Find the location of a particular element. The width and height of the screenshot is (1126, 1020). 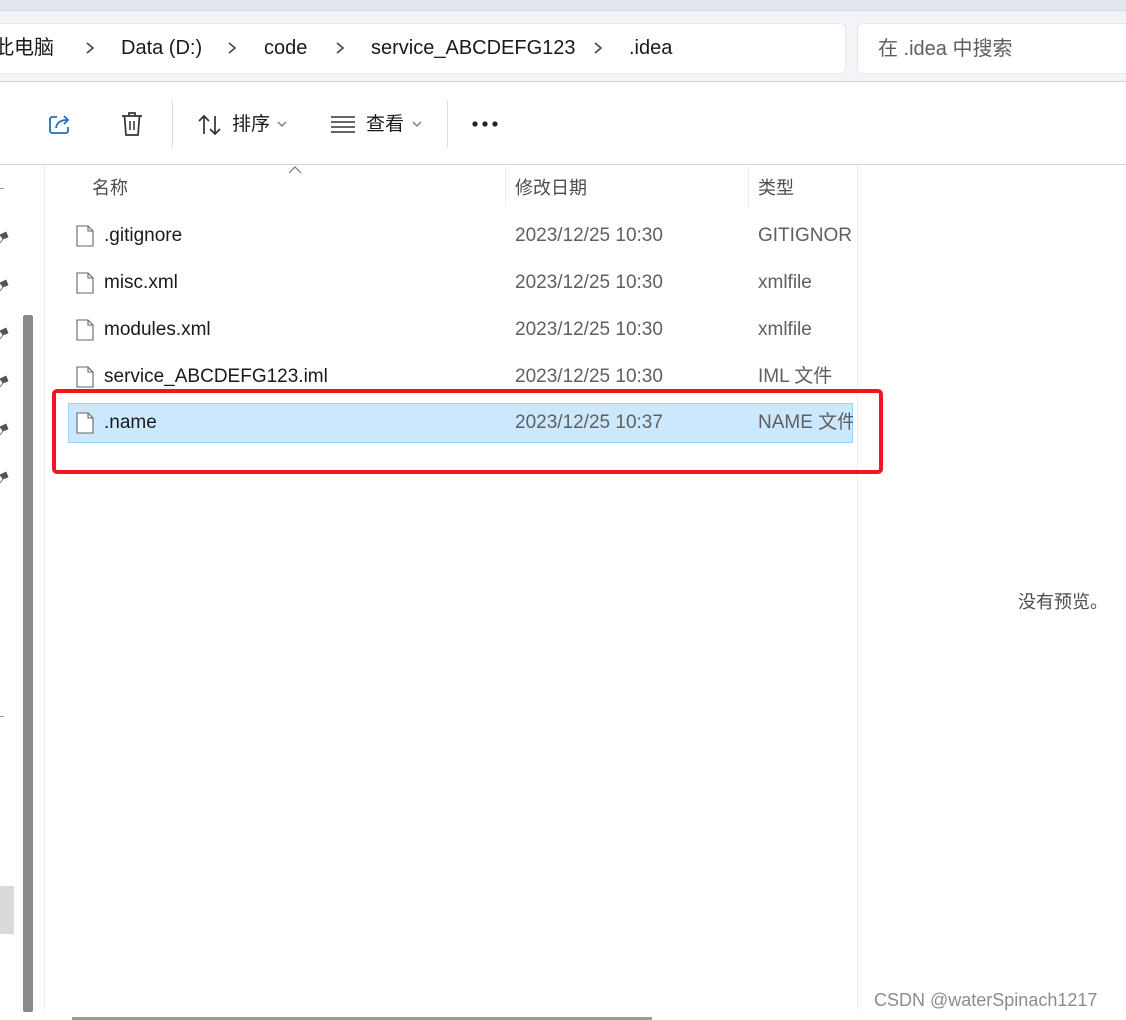

file-name: modules.xml is located at coordinates (157, 329).